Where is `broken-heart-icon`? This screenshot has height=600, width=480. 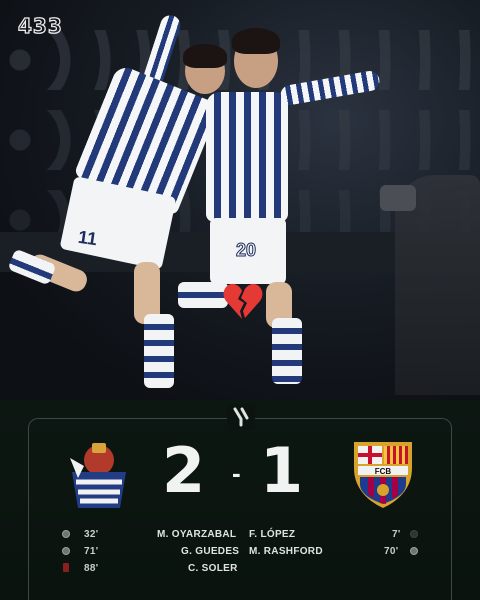
broken-heart-icon is located at coordinates (243, 301).